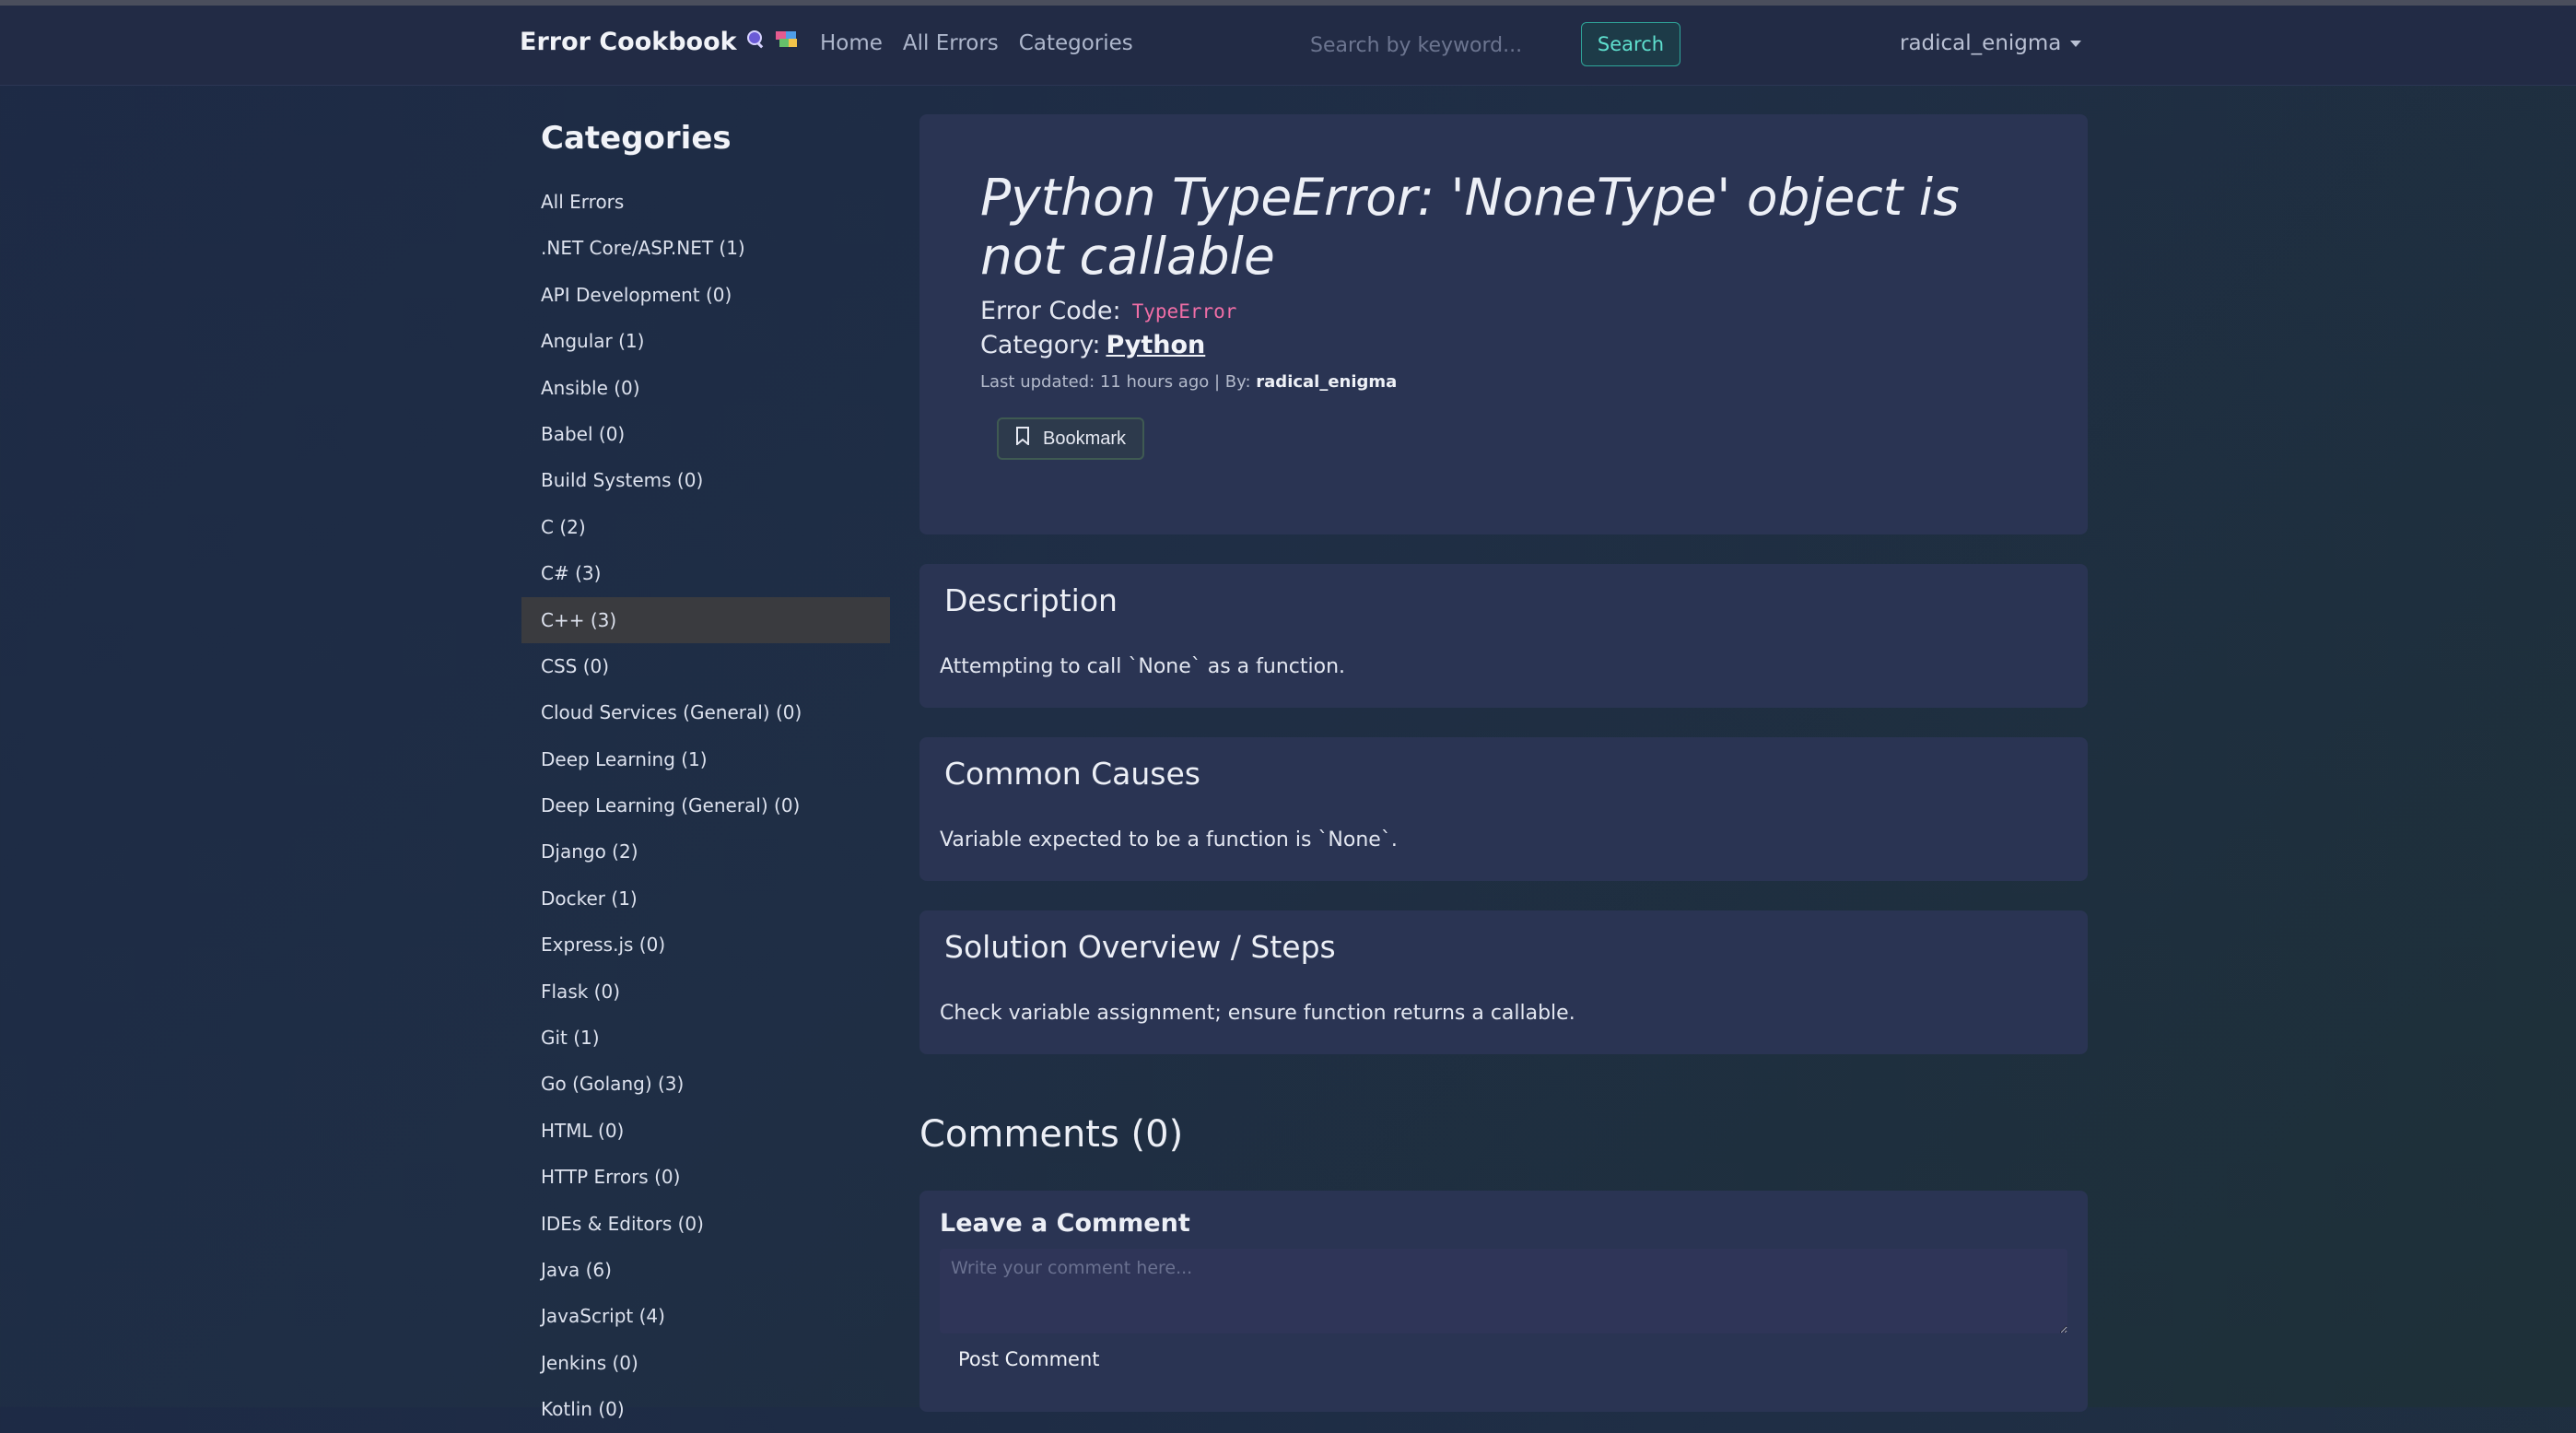  What do you see at coordinates (1140, 947) in the screenshot?
I see `solution-title: Solution Overview / Steps` at bounding box center [1140, 947].